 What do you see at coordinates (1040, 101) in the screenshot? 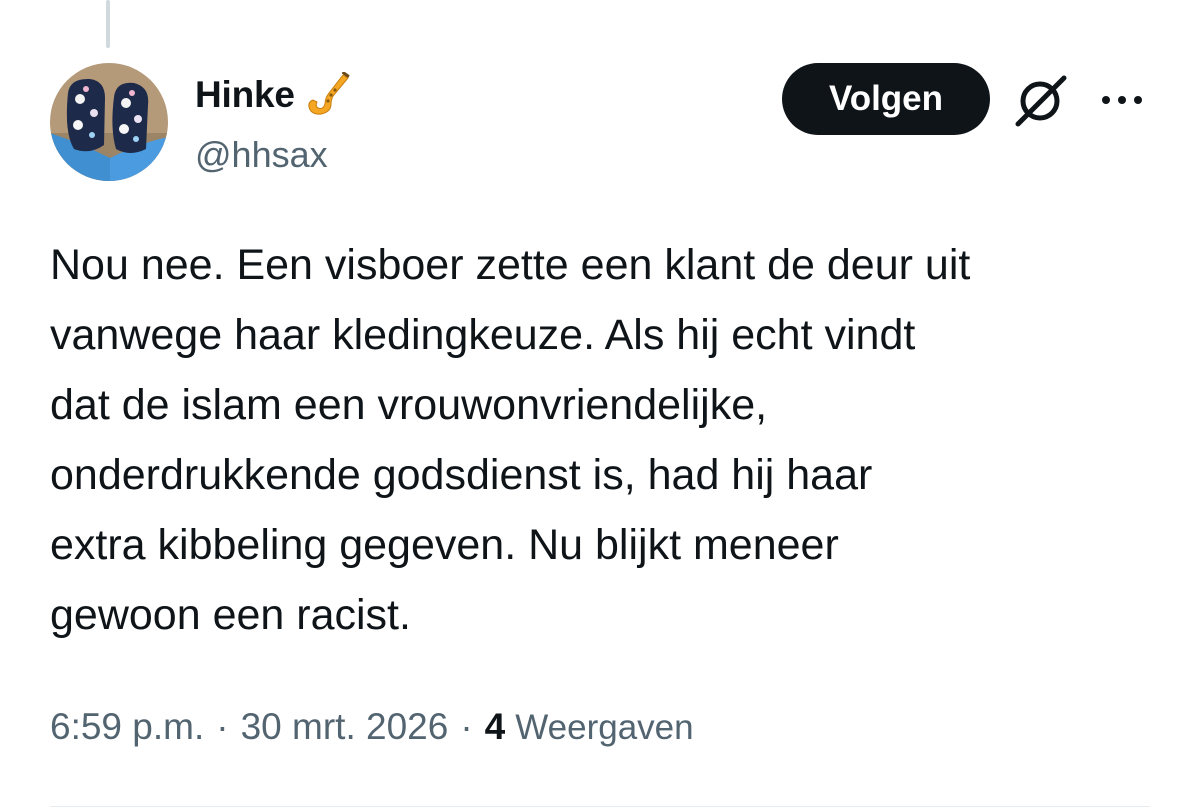
I see `grok-icon` at bounding box center [1040, 101].